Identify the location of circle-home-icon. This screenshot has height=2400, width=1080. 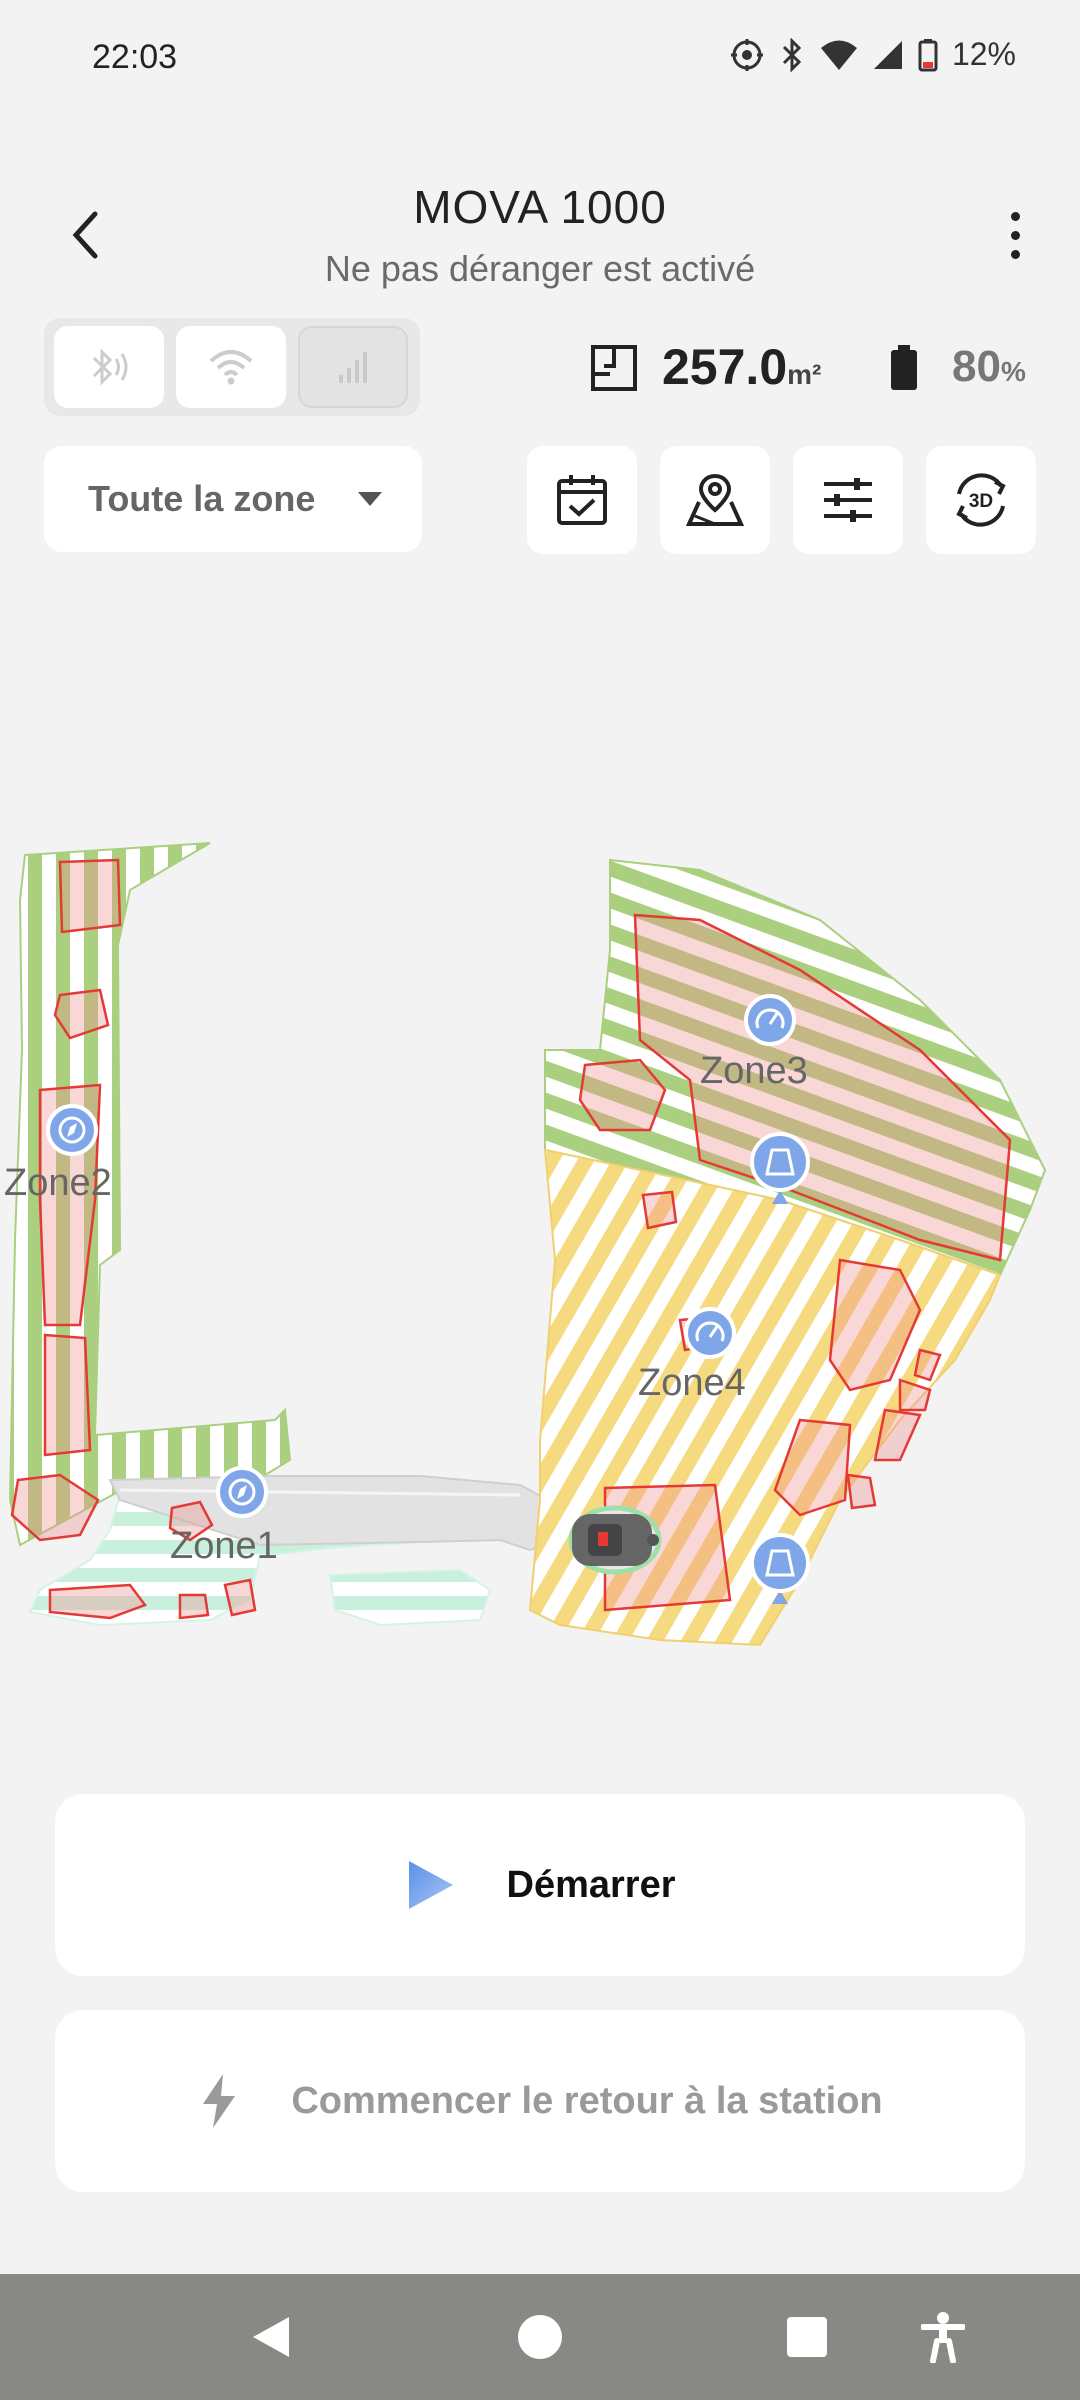
(540, 2337).